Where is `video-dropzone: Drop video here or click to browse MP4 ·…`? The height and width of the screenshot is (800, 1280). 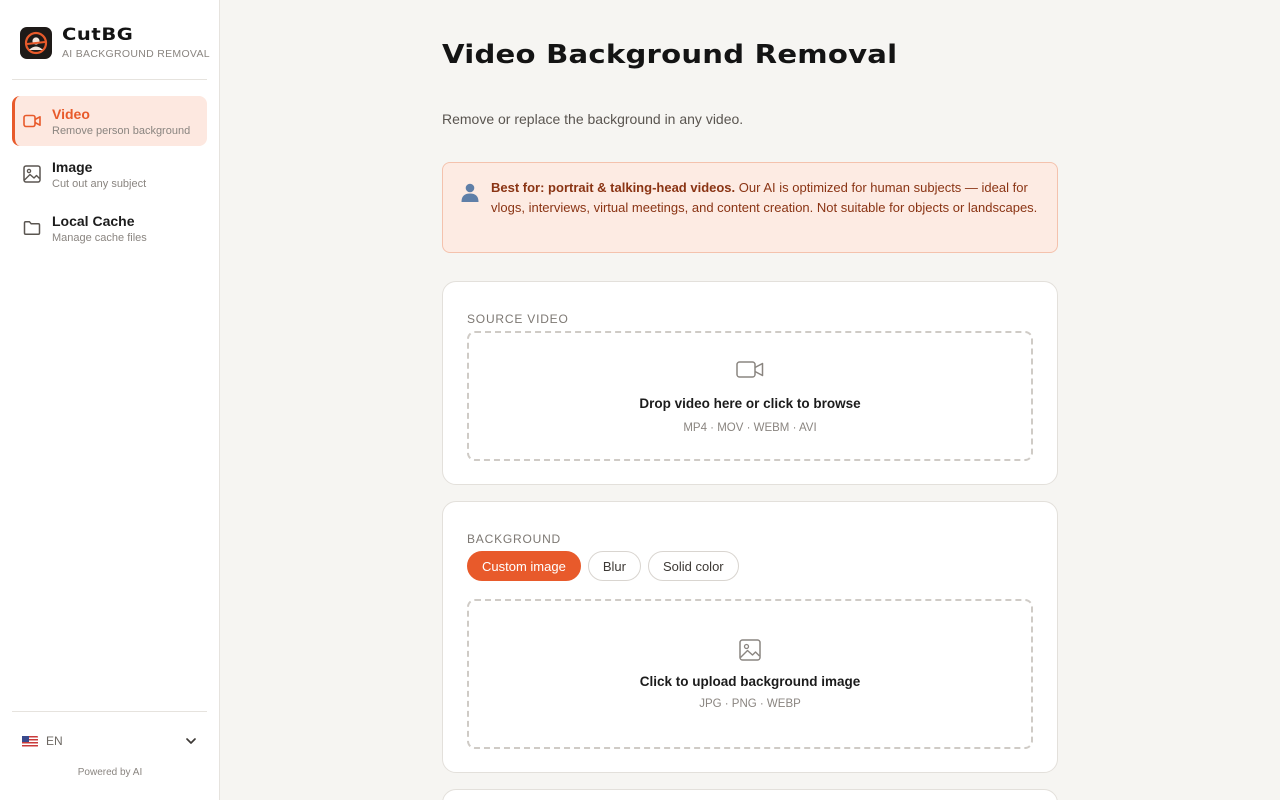 video-dropzone: Drop video here or click to browse MP4 ·… is located at coordinates (750, 396).